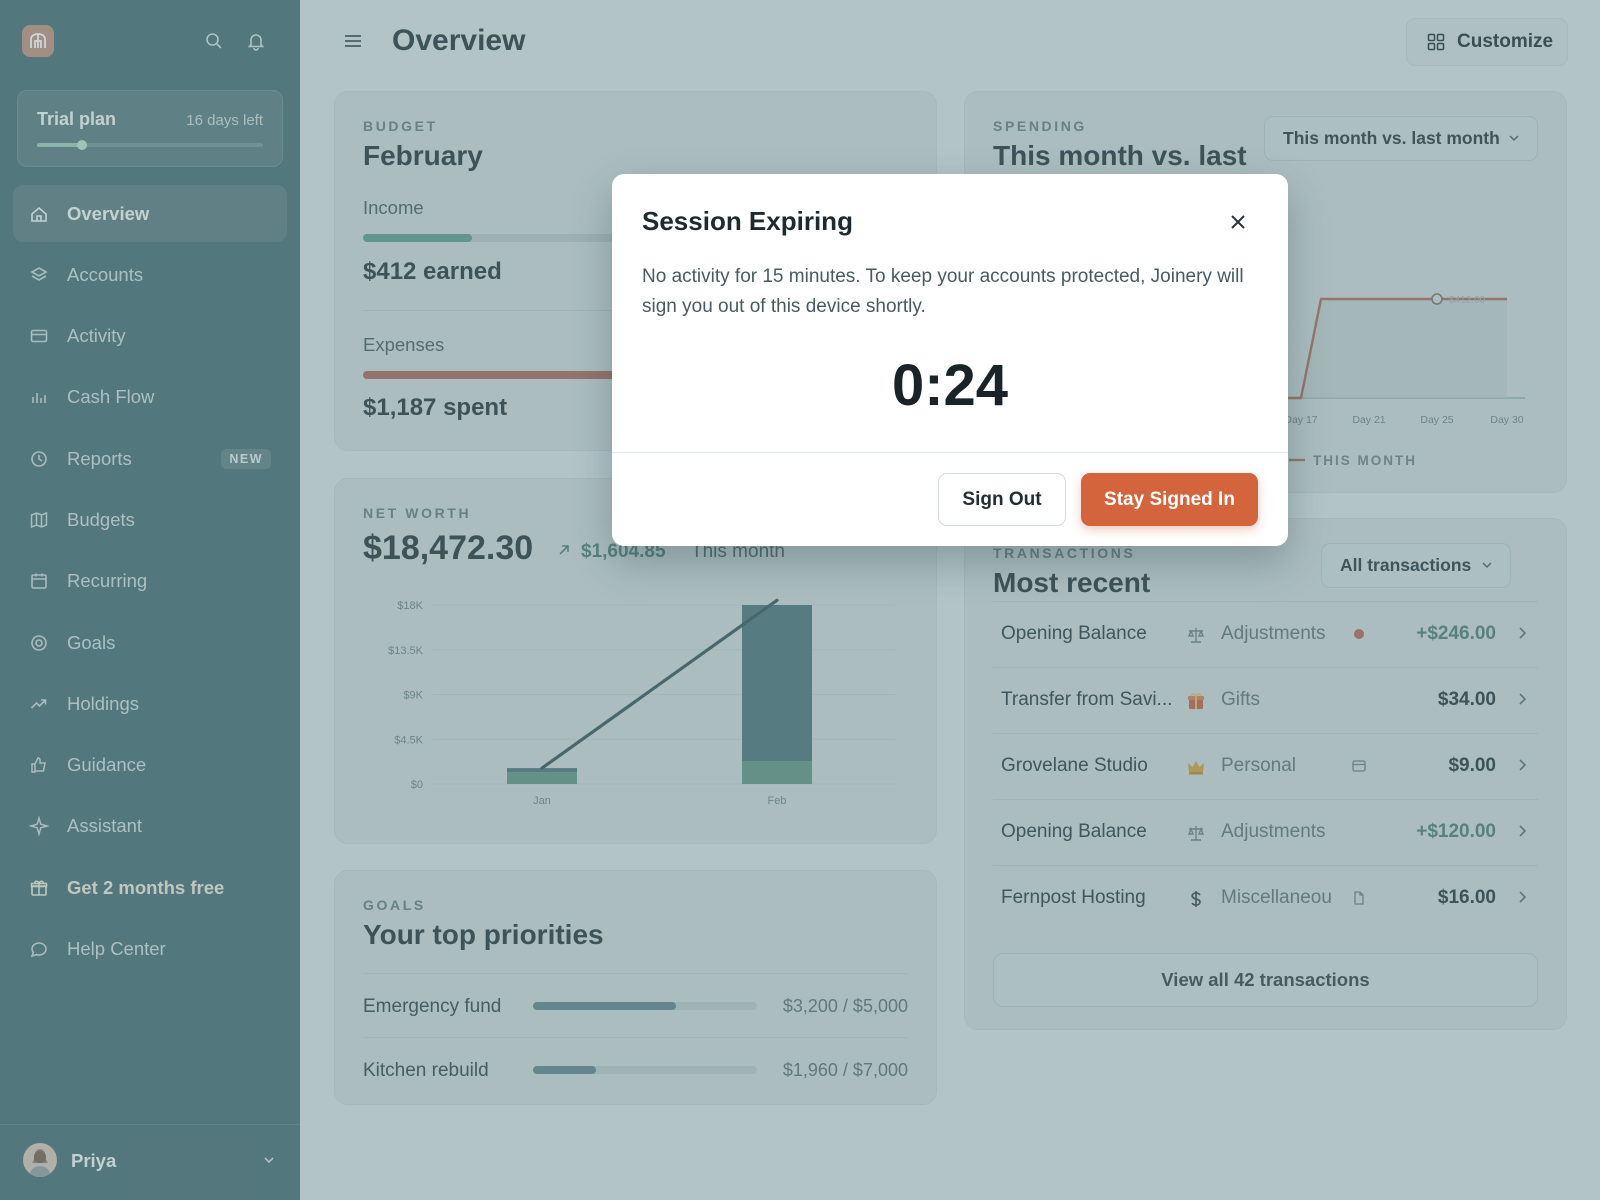 This screenshot has width=1600, height=1200. I want to click on close-icon, so click(1238, 222).